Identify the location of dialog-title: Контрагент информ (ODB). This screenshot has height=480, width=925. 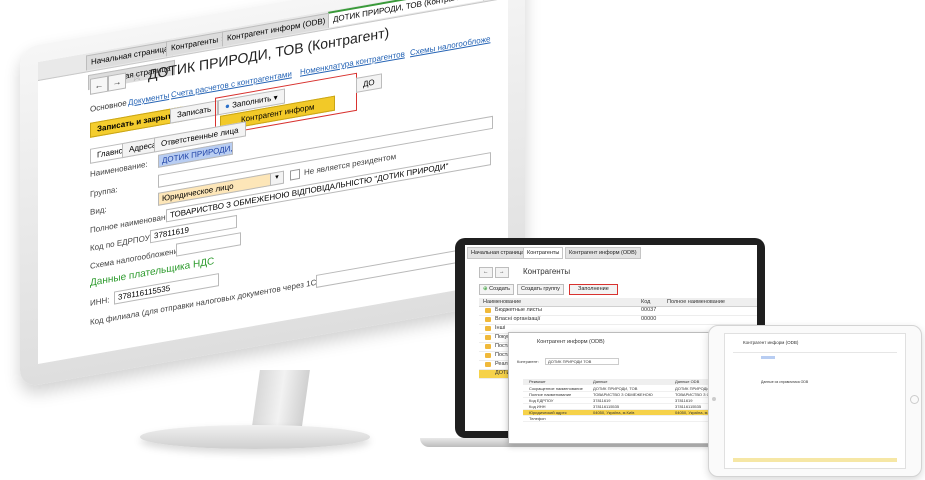
(571, 342).